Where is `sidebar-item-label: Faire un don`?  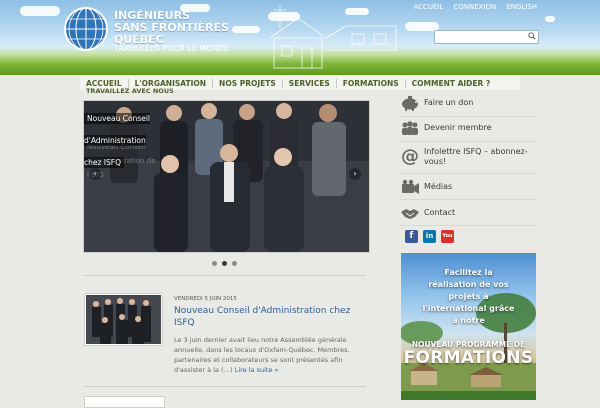
sidebar-item-label: Faire un don is located at coordinates (449, 102).